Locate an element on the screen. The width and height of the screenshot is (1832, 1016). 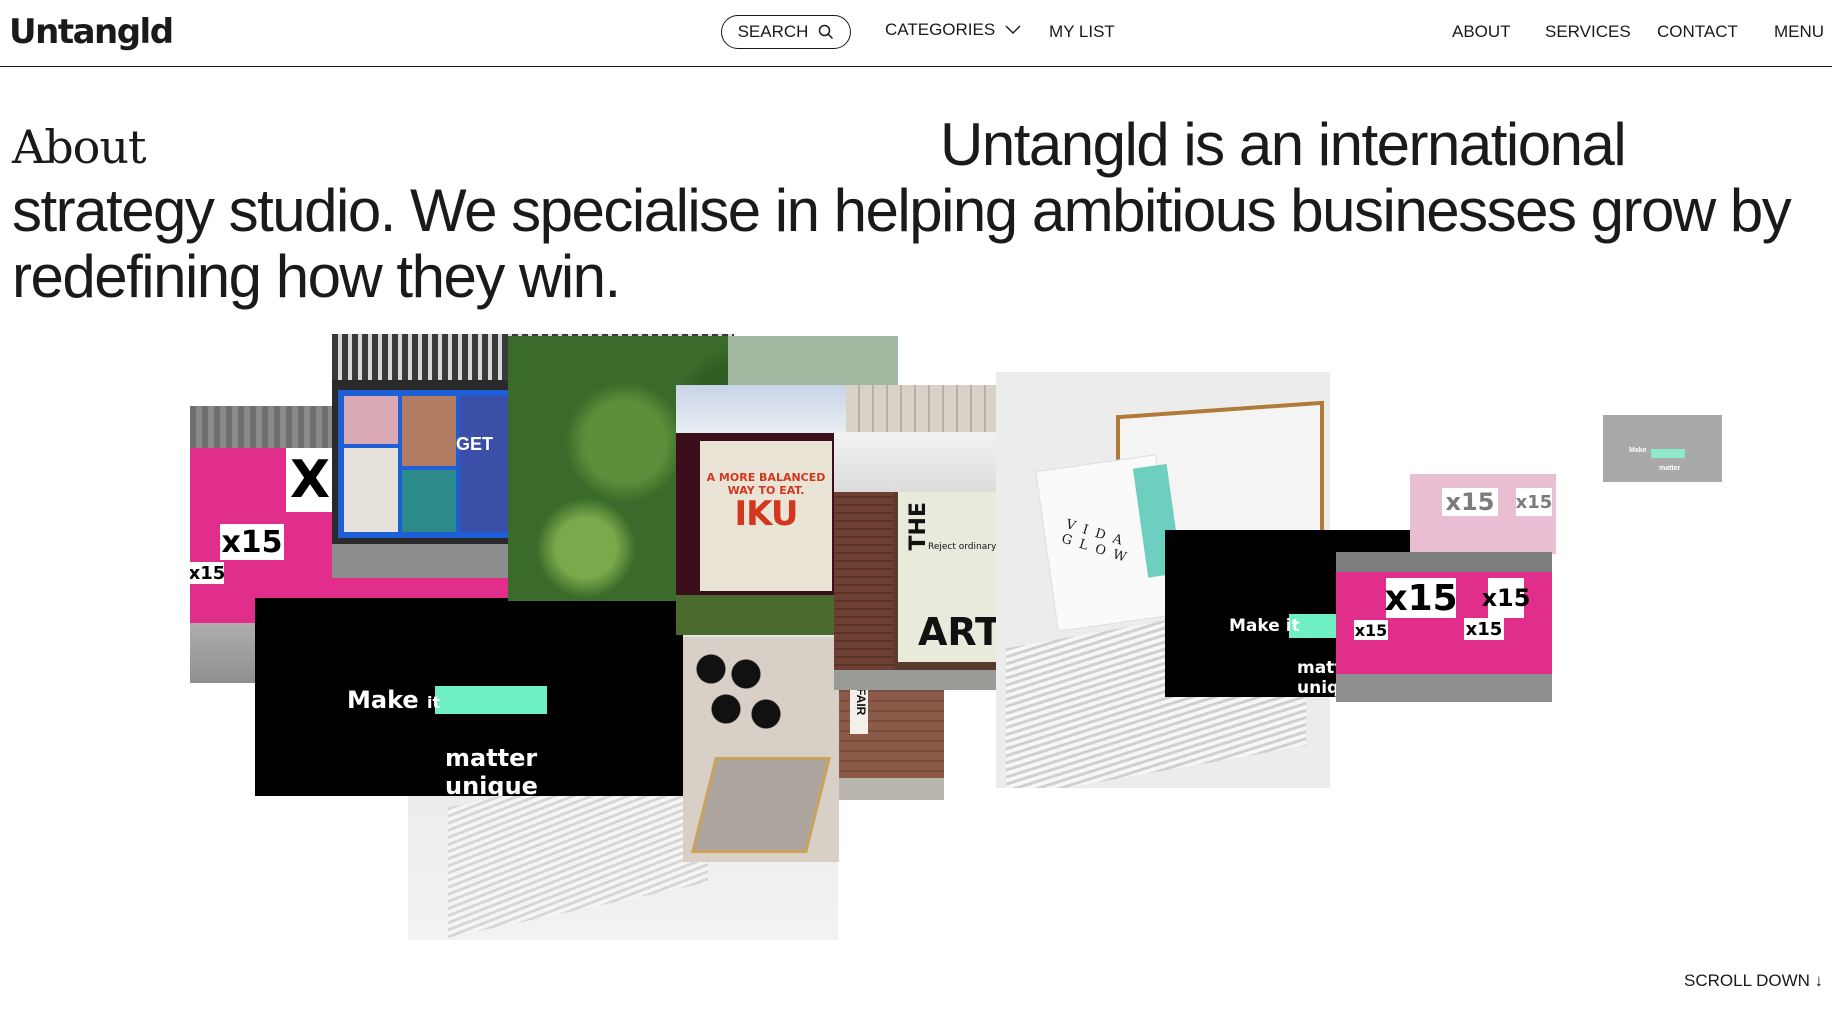
categories-dropdown: CATEGORIES is located at coordinates (953, 30).